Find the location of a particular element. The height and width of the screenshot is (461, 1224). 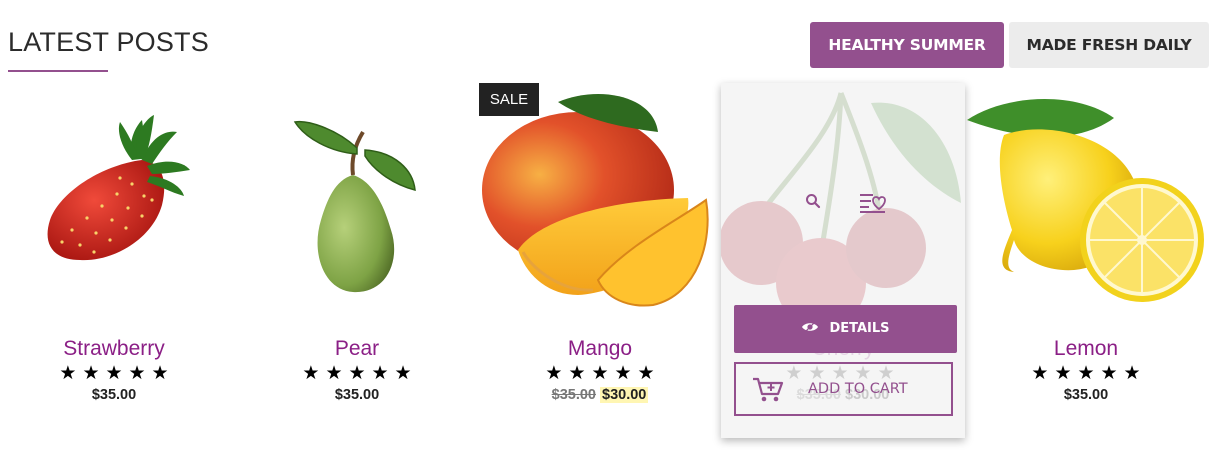

details-label: DETAILS is located at coordinates (859, 328).